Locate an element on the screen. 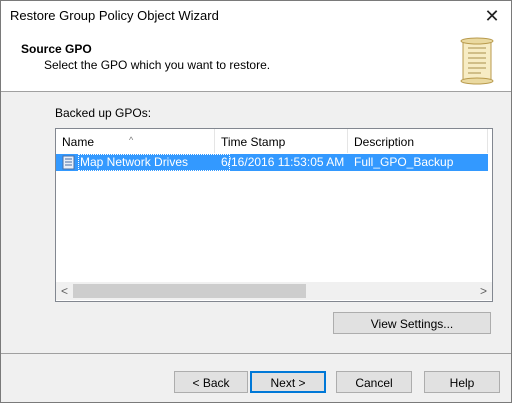 Image resolution: width=512 pixels, height=403 pixels. page-title: Source GPO is located at coordinates (56, 49).